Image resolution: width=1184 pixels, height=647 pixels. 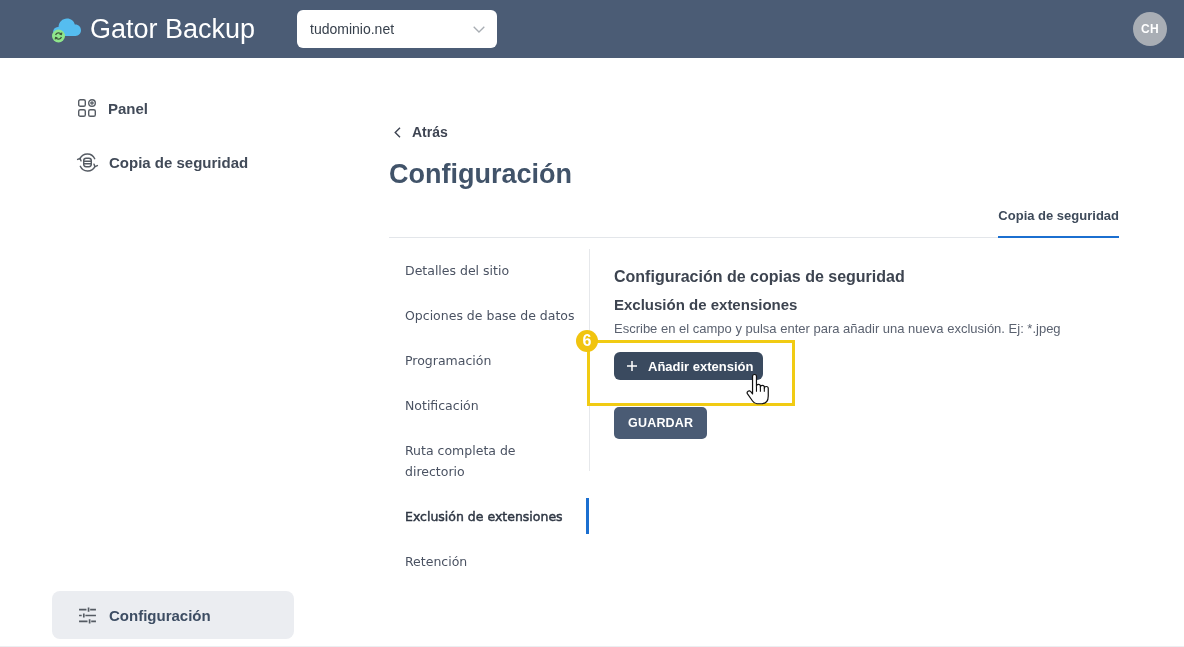 What do you see at coordinates (87, 615) in the screenshot?
I see `settings-sliders-icon` at bounding box center [87, 615].